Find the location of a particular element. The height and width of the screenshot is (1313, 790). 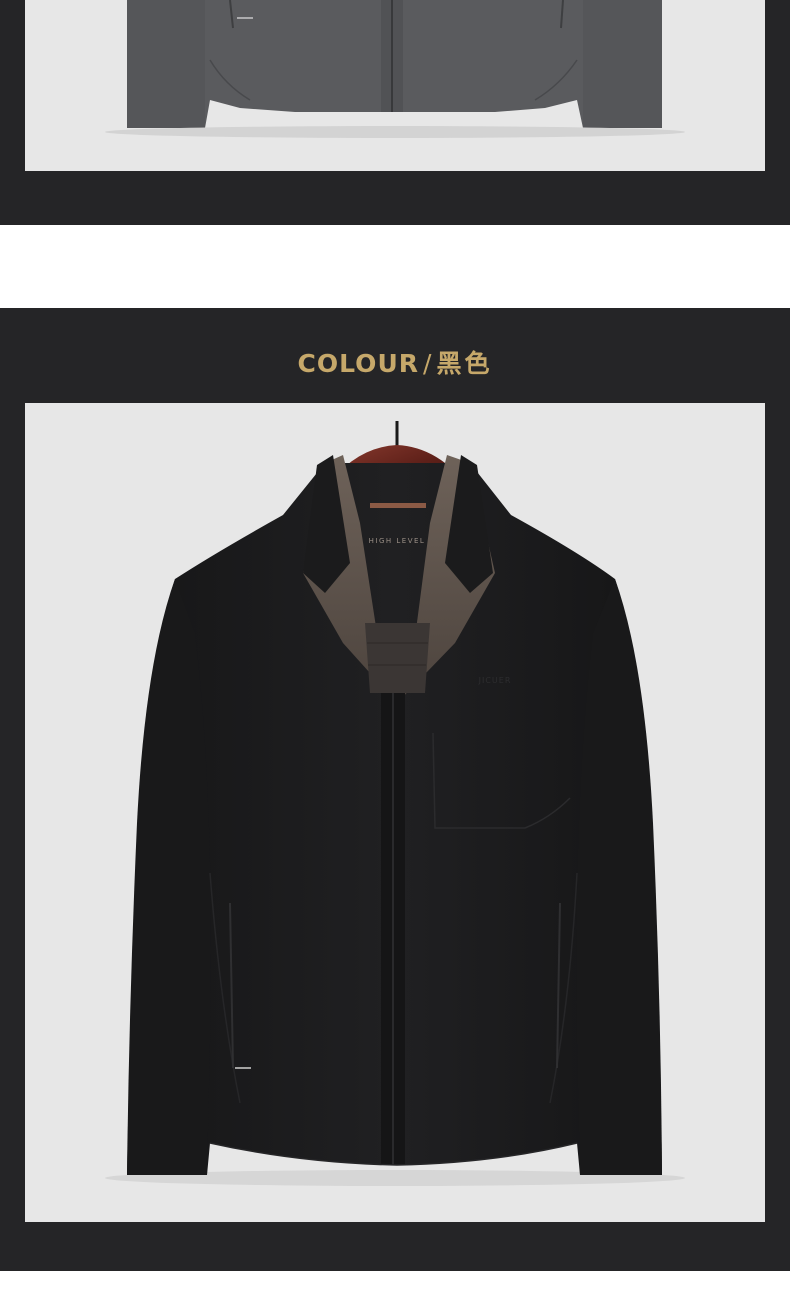

chest-logo: JICUER is located at coordinates (495, 680).